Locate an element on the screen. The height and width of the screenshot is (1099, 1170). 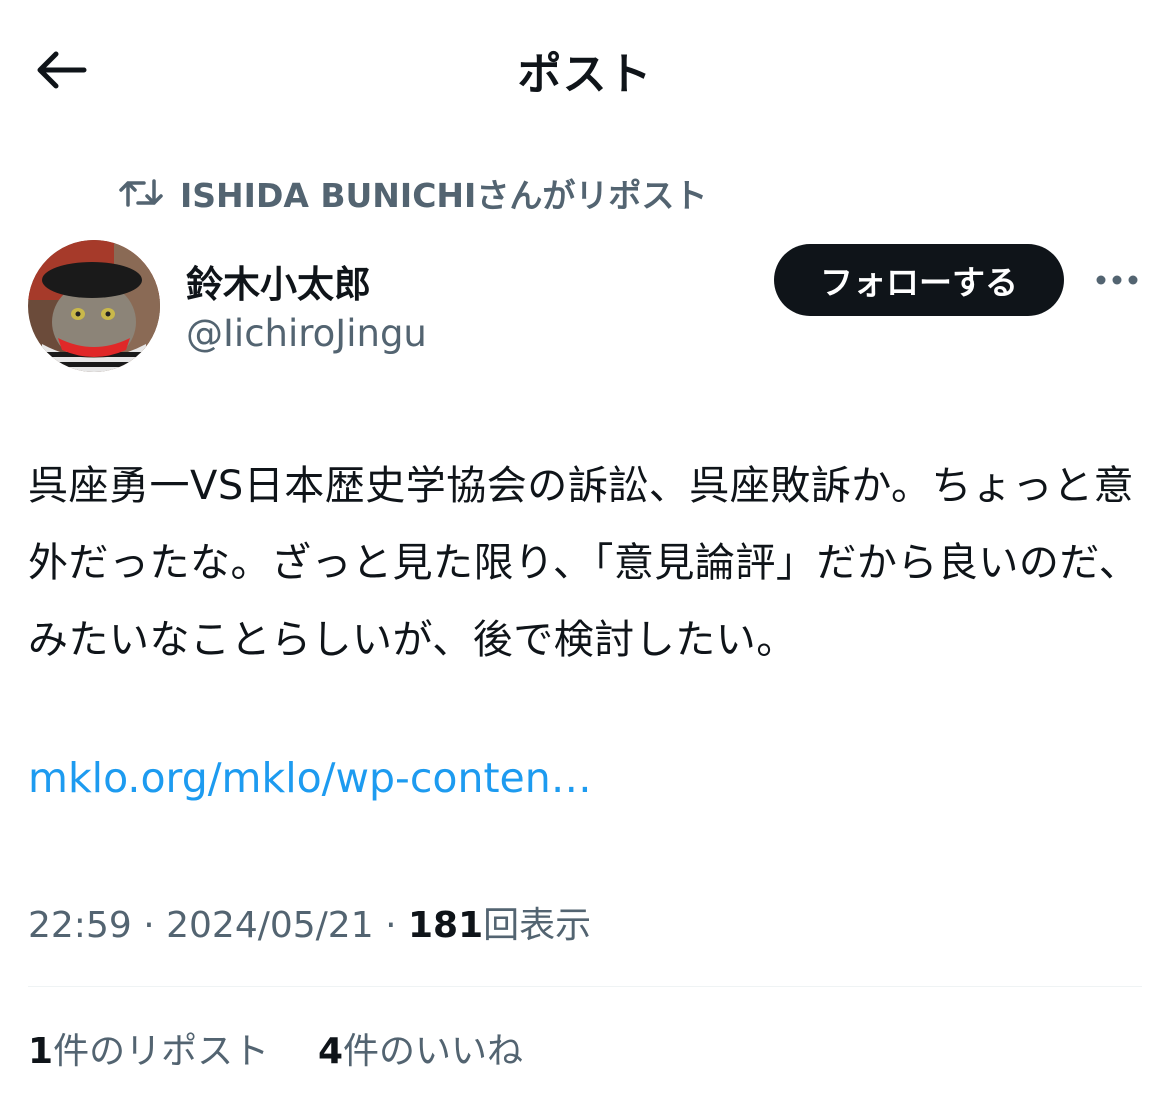
author-handle: @IichiroJingu is located at coordinates (306, 333).